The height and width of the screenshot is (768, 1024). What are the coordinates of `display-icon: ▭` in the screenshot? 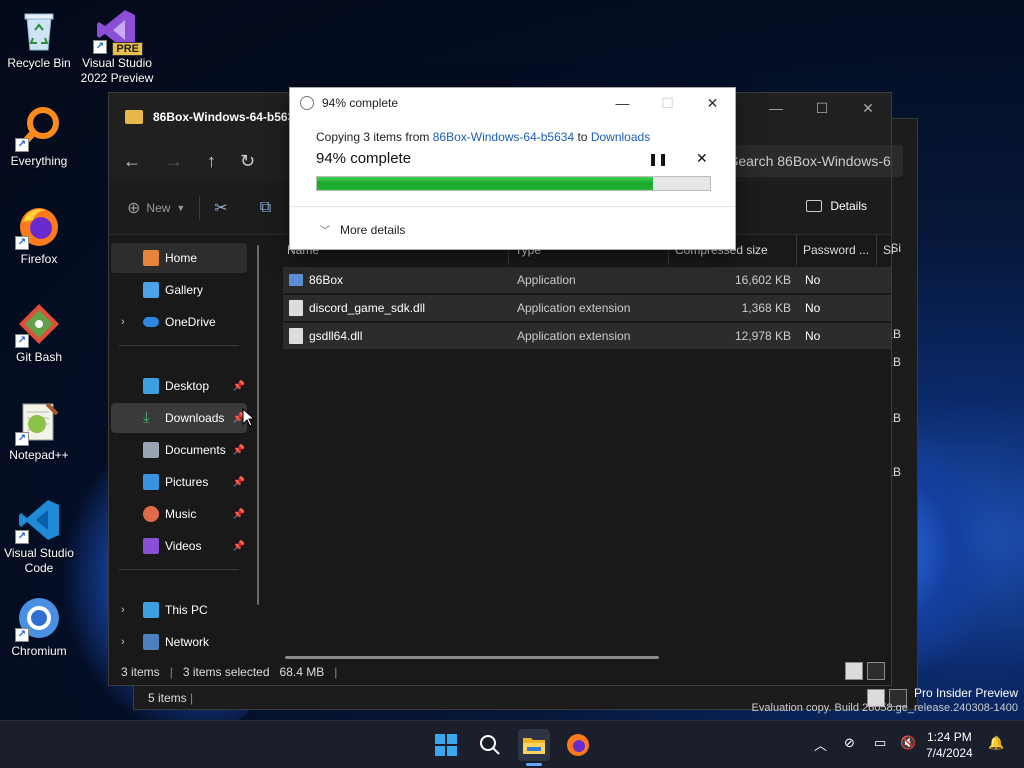 It's located at (880, 743).